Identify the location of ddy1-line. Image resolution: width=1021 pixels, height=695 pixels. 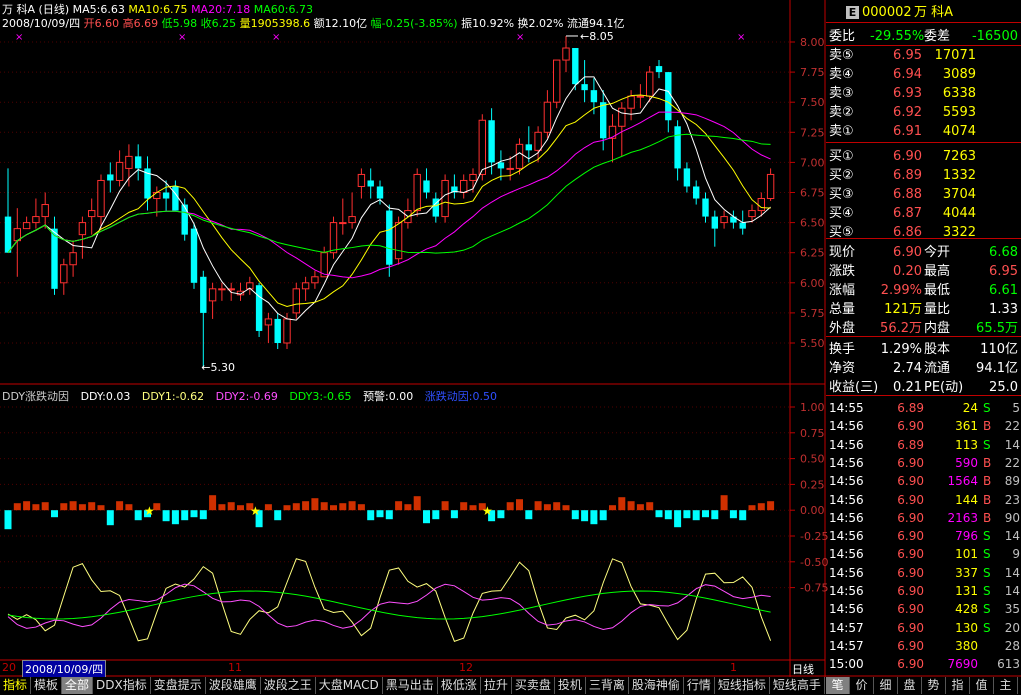
(389, 600).